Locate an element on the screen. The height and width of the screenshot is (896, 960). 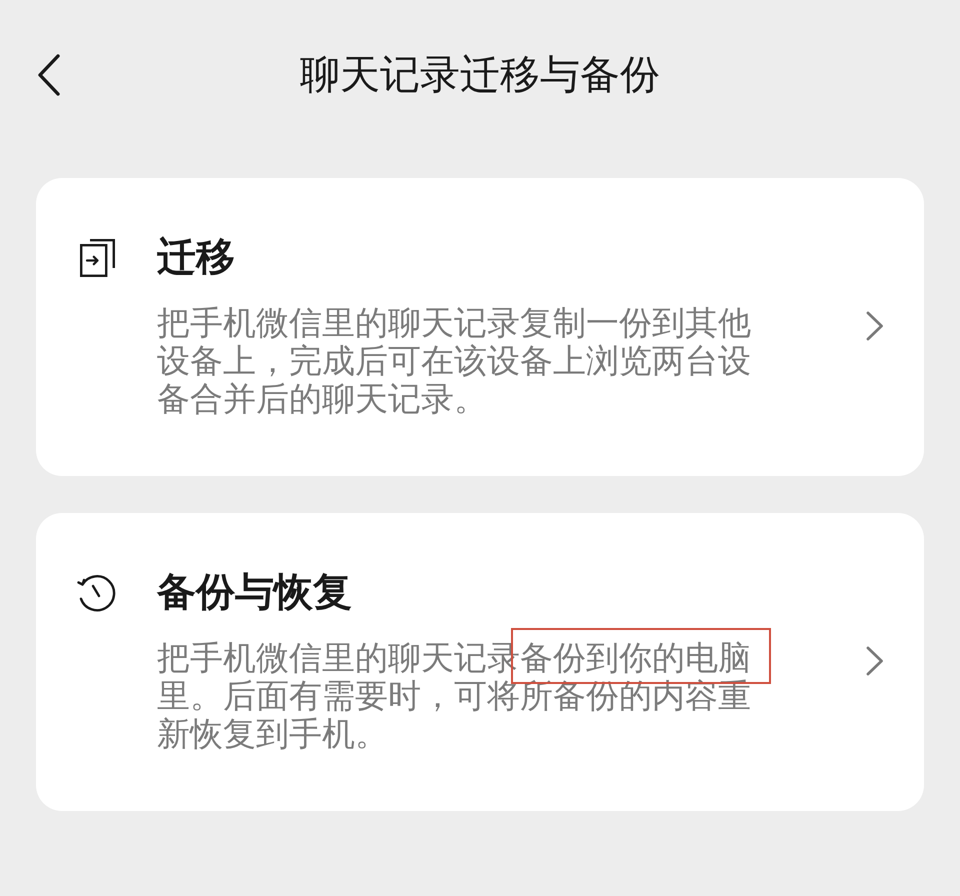
chevron-left-icon is located at coordinates (49, 75).